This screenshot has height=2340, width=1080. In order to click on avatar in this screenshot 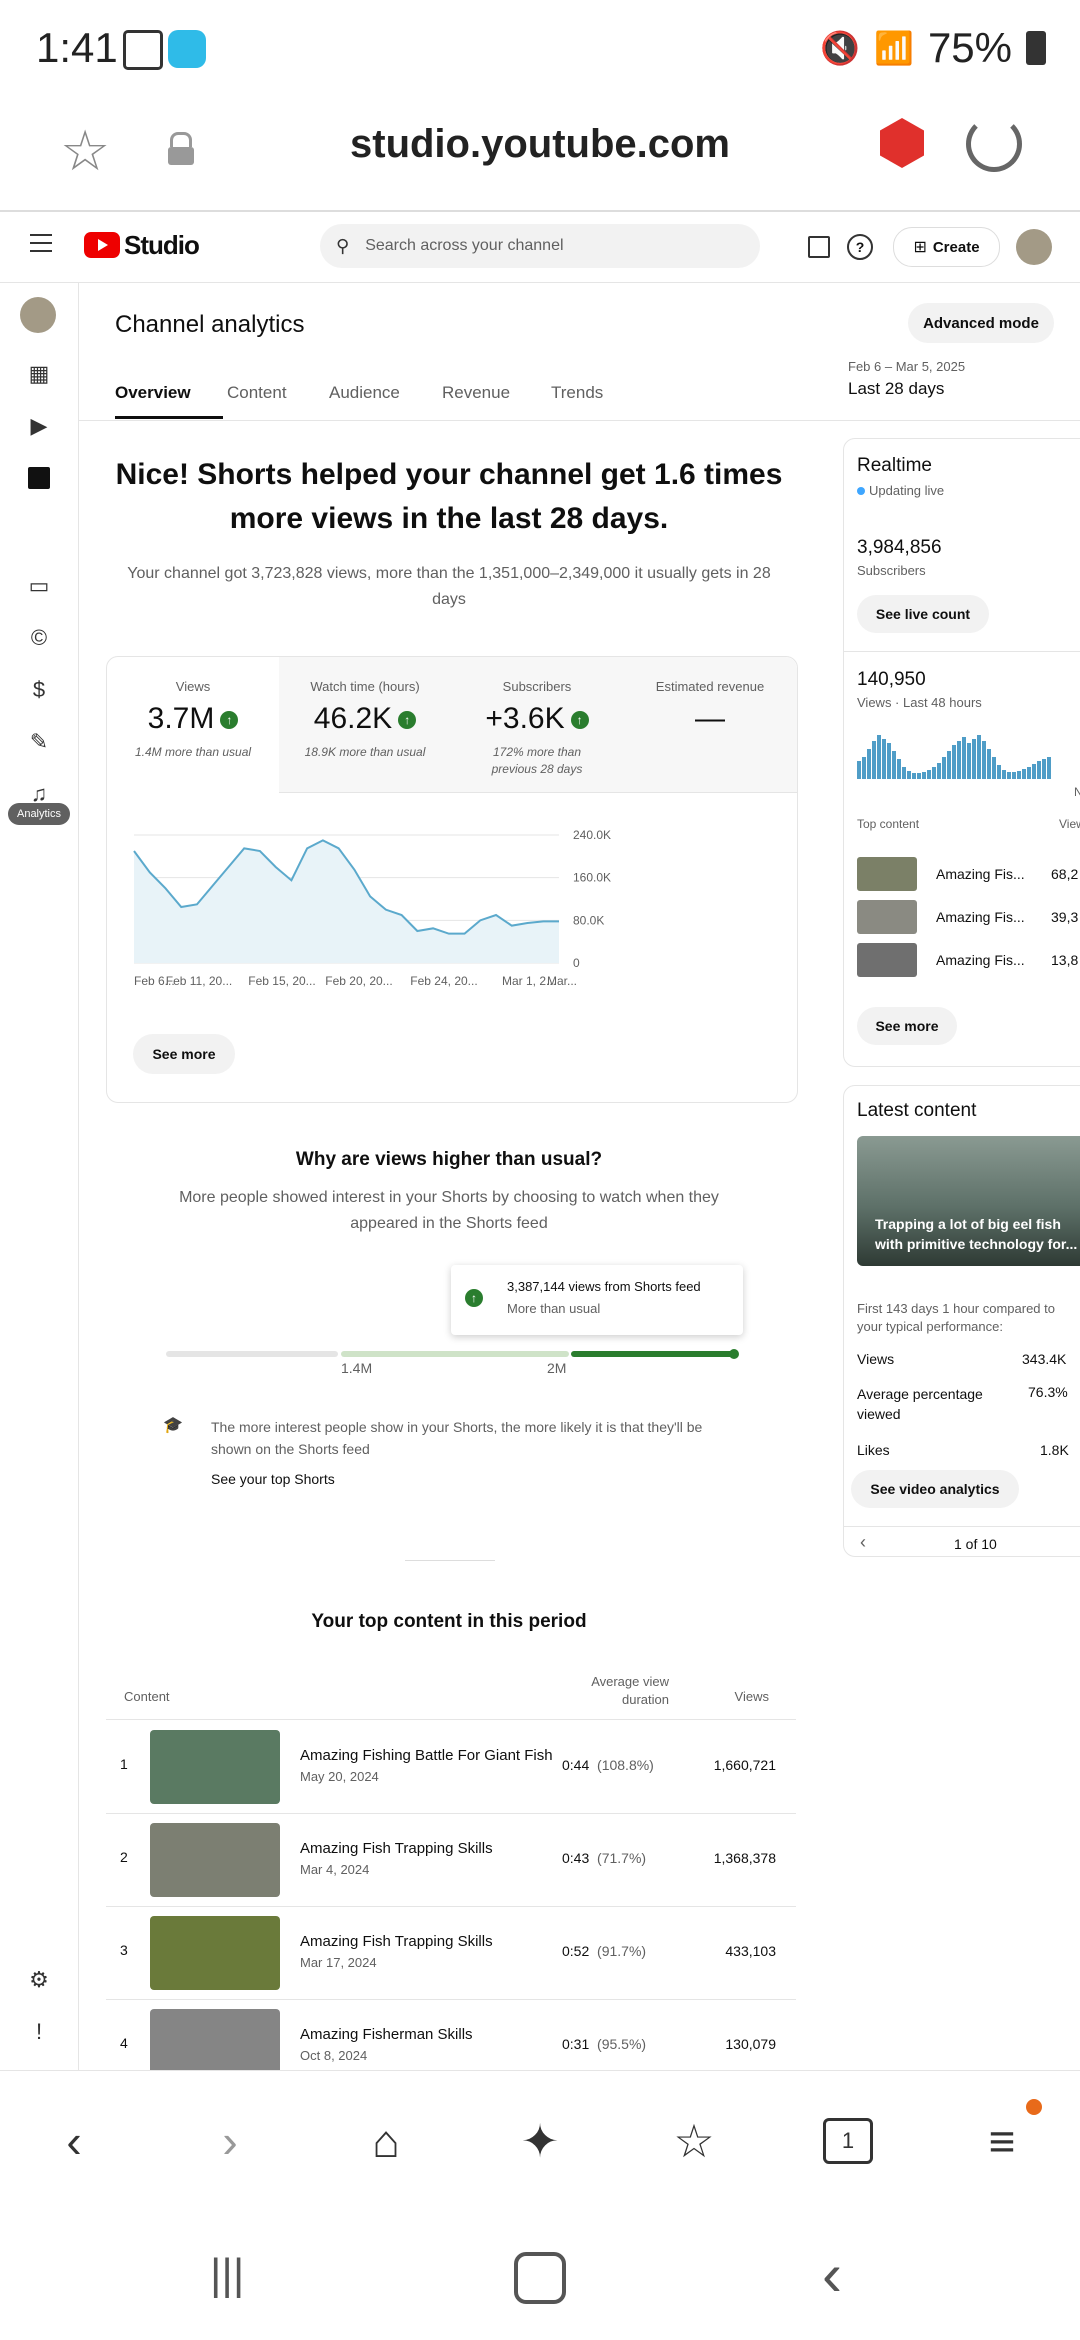, I will do `click(1034, 247)`.